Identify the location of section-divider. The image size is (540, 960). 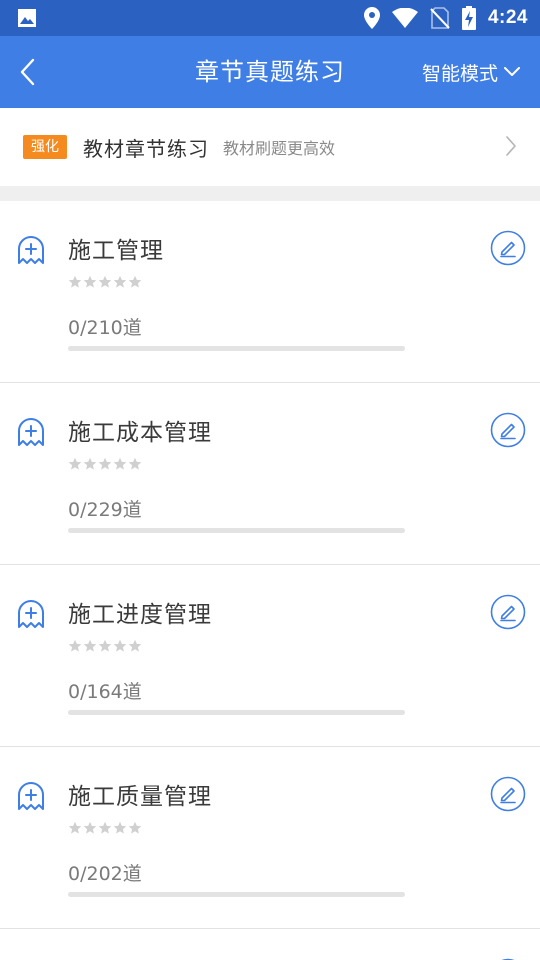
(270, 193).